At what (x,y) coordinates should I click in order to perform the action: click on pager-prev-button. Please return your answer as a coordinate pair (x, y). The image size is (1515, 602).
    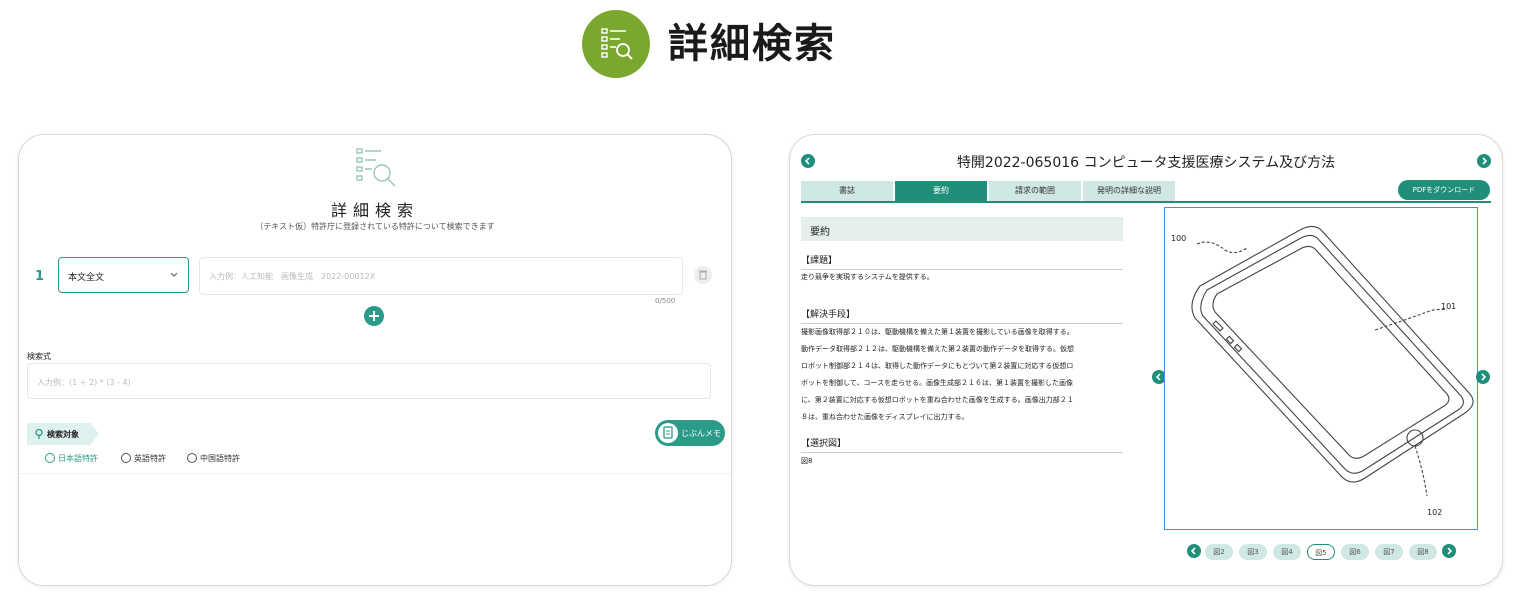
    Looking at the image, I should click on (1194, 551).